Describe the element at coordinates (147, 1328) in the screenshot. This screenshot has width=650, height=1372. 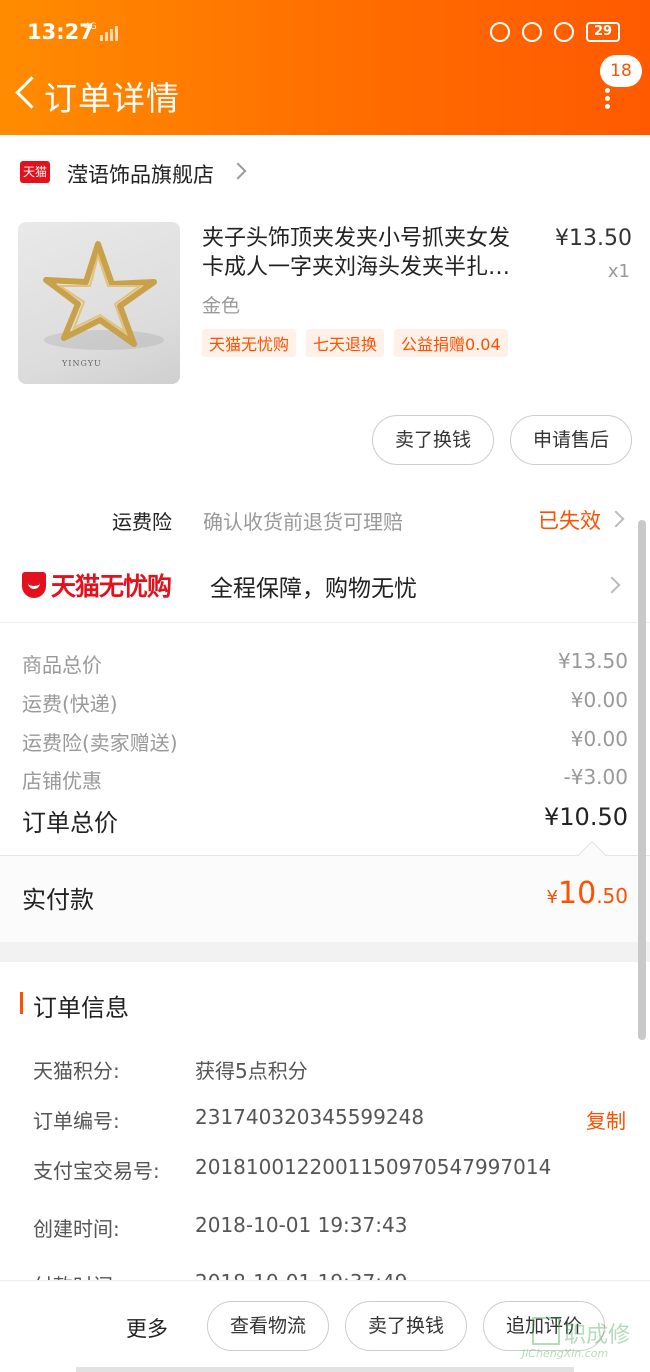
I see `more-button: 更多` at that location.